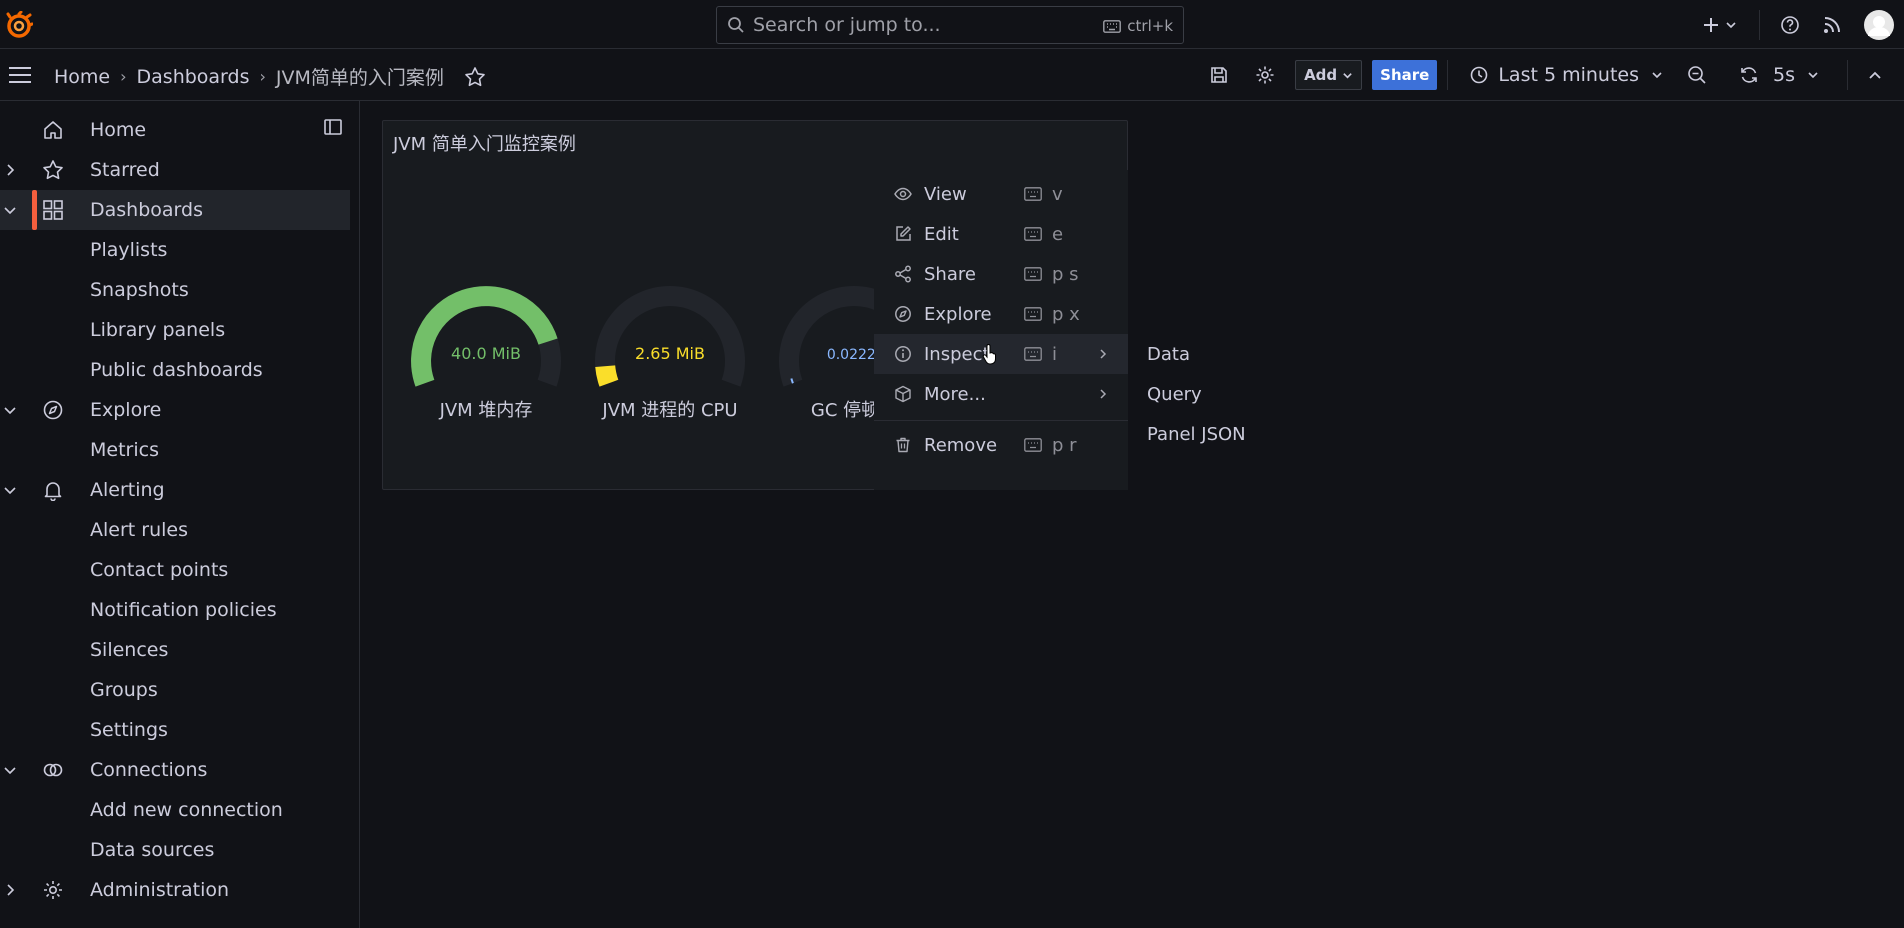 The image size is (1904, 928). Describe the element at coordinates (175, 730) in the screenshot. I see `sidebar-item-settings: Settings` at that location.